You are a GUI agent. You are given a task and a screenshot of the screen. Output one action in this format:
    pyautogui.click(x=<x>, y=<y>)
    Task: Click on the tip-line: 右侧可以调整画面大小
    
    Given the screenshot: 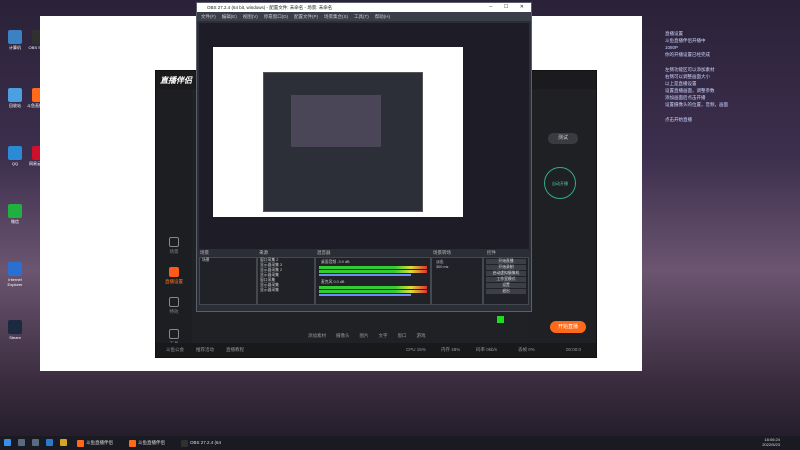 What is the action you would take?
    pyautogui.click(x=687, y=76)
    